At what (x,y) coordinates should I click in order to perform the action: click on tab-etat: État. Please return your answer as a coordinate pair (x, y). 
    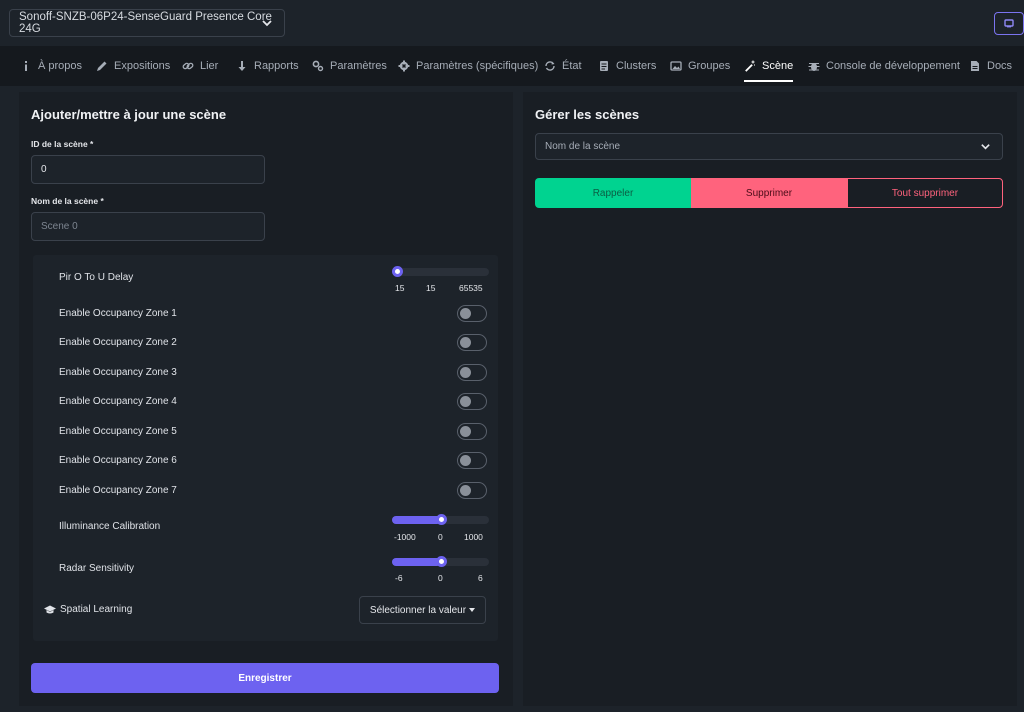
    Looking at the image, I should click on (563, 66).